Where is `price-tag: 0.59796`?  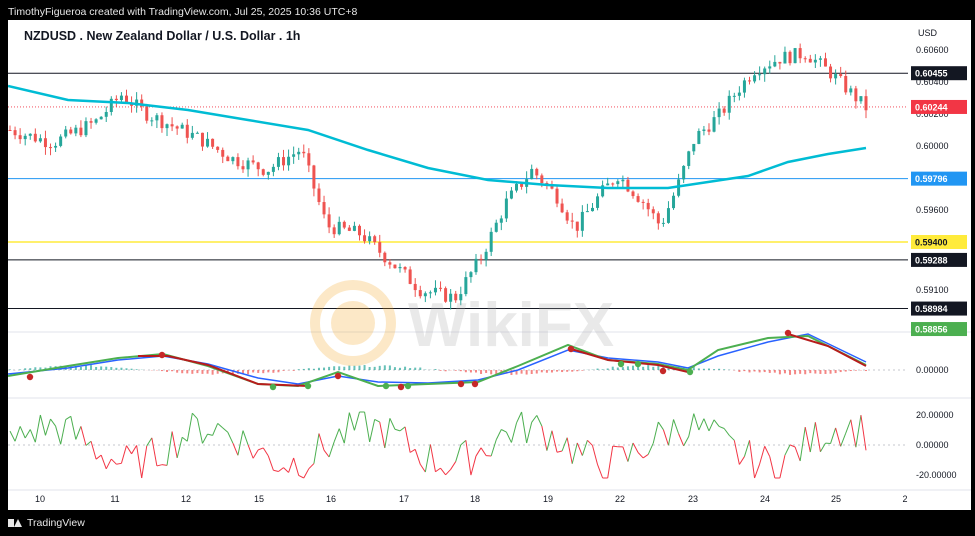
price-tag: 0.59796 is located at coordinates (939, 178).